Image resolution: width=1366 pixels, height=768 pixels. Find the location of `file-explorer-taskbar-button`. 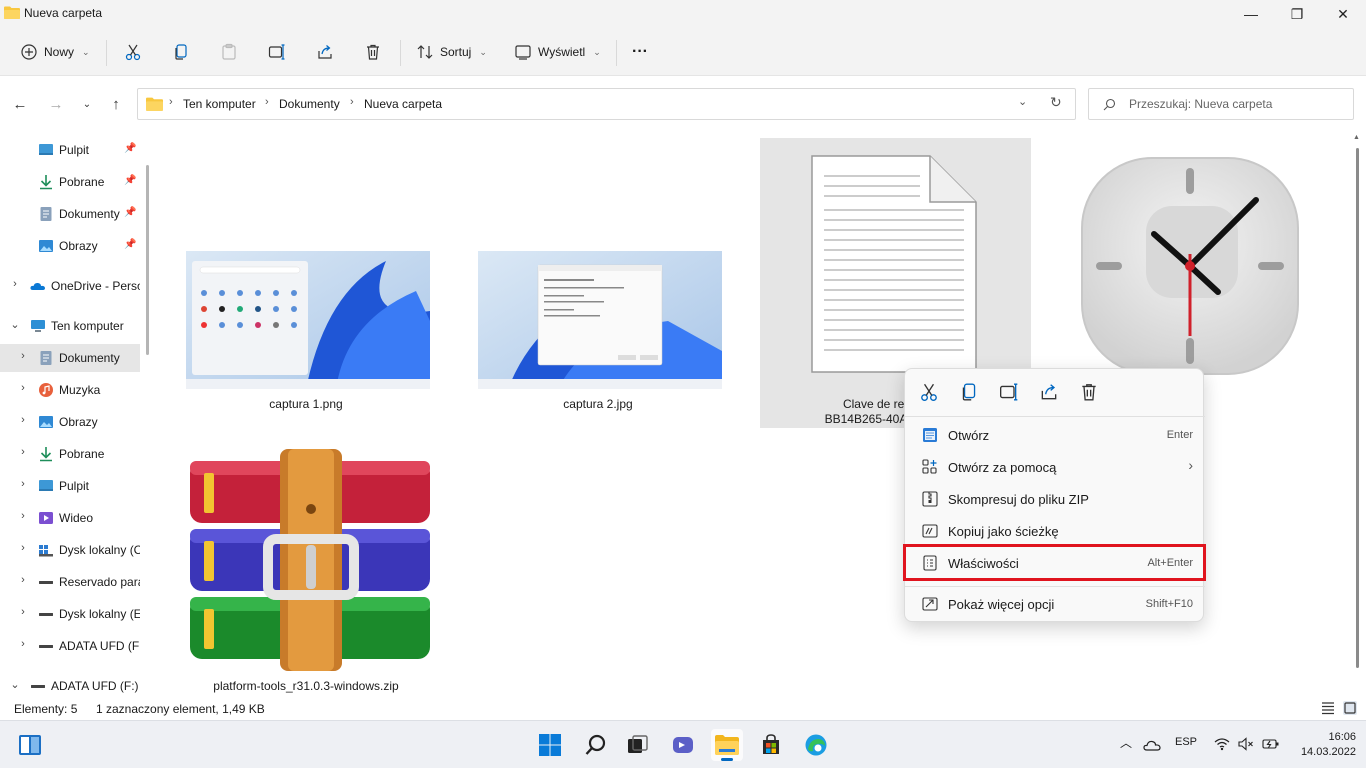

file-explorer-taskbar-button is located at coordinates (727, 745).